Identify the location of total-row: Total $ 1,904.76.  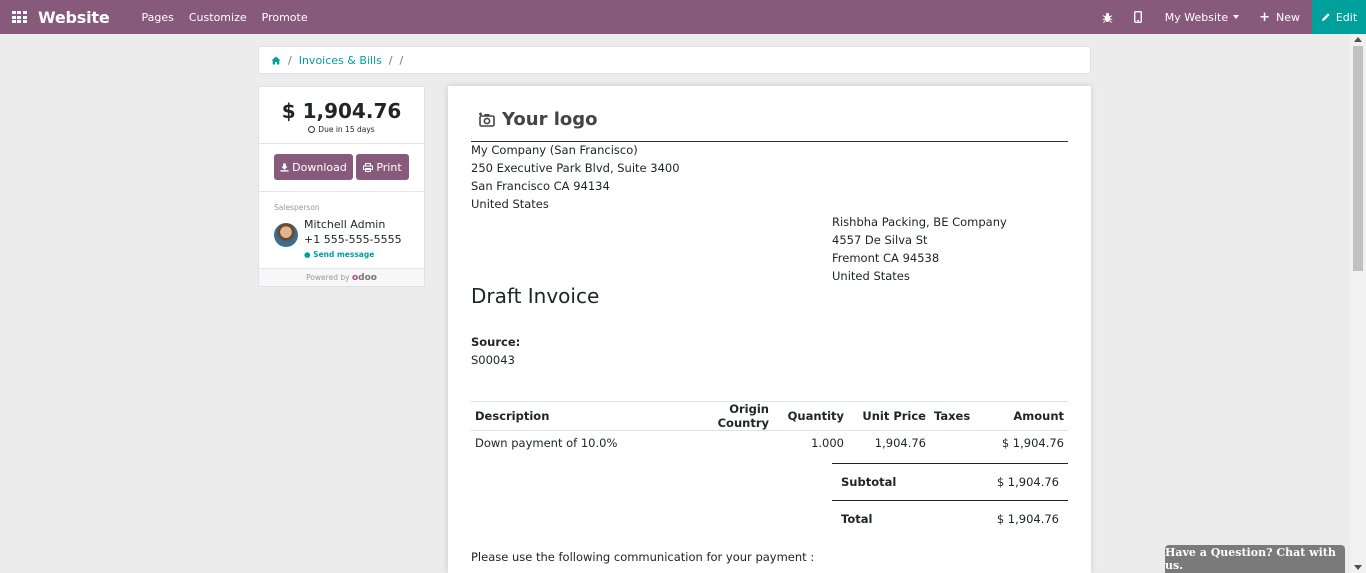
(950, 519).